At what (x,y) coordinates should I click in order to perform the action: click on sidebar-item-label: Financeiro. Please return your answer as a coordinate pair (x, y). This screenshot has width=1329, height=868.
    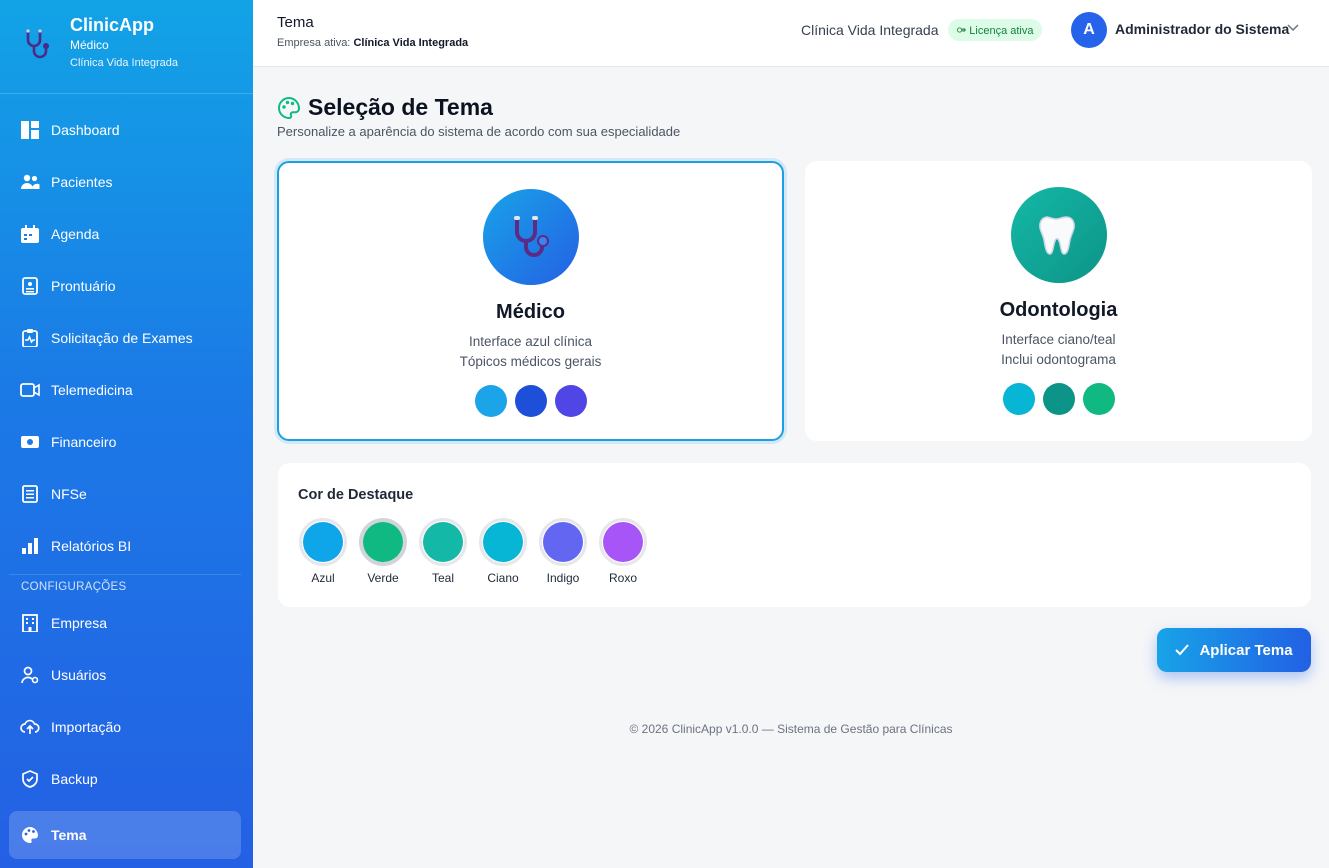
    Looking at the image, I should click on (84, 442).